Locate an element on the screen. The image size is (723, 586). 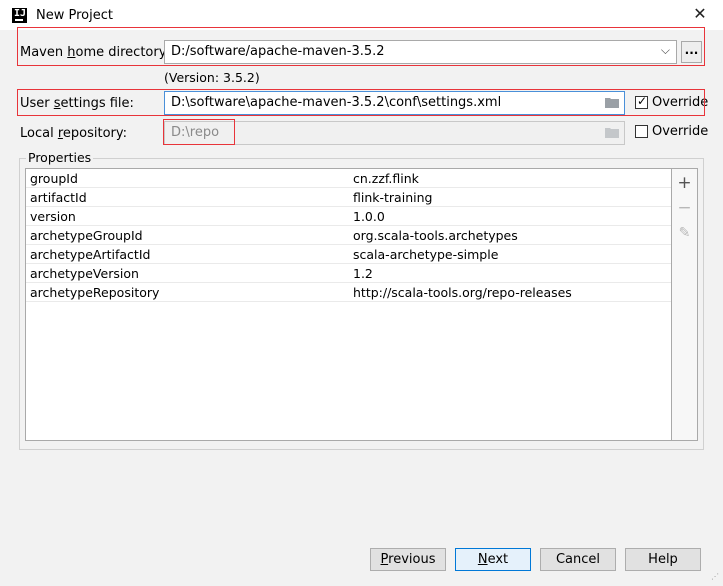
property-value: 1.2 is located at coordinates (363, 273).